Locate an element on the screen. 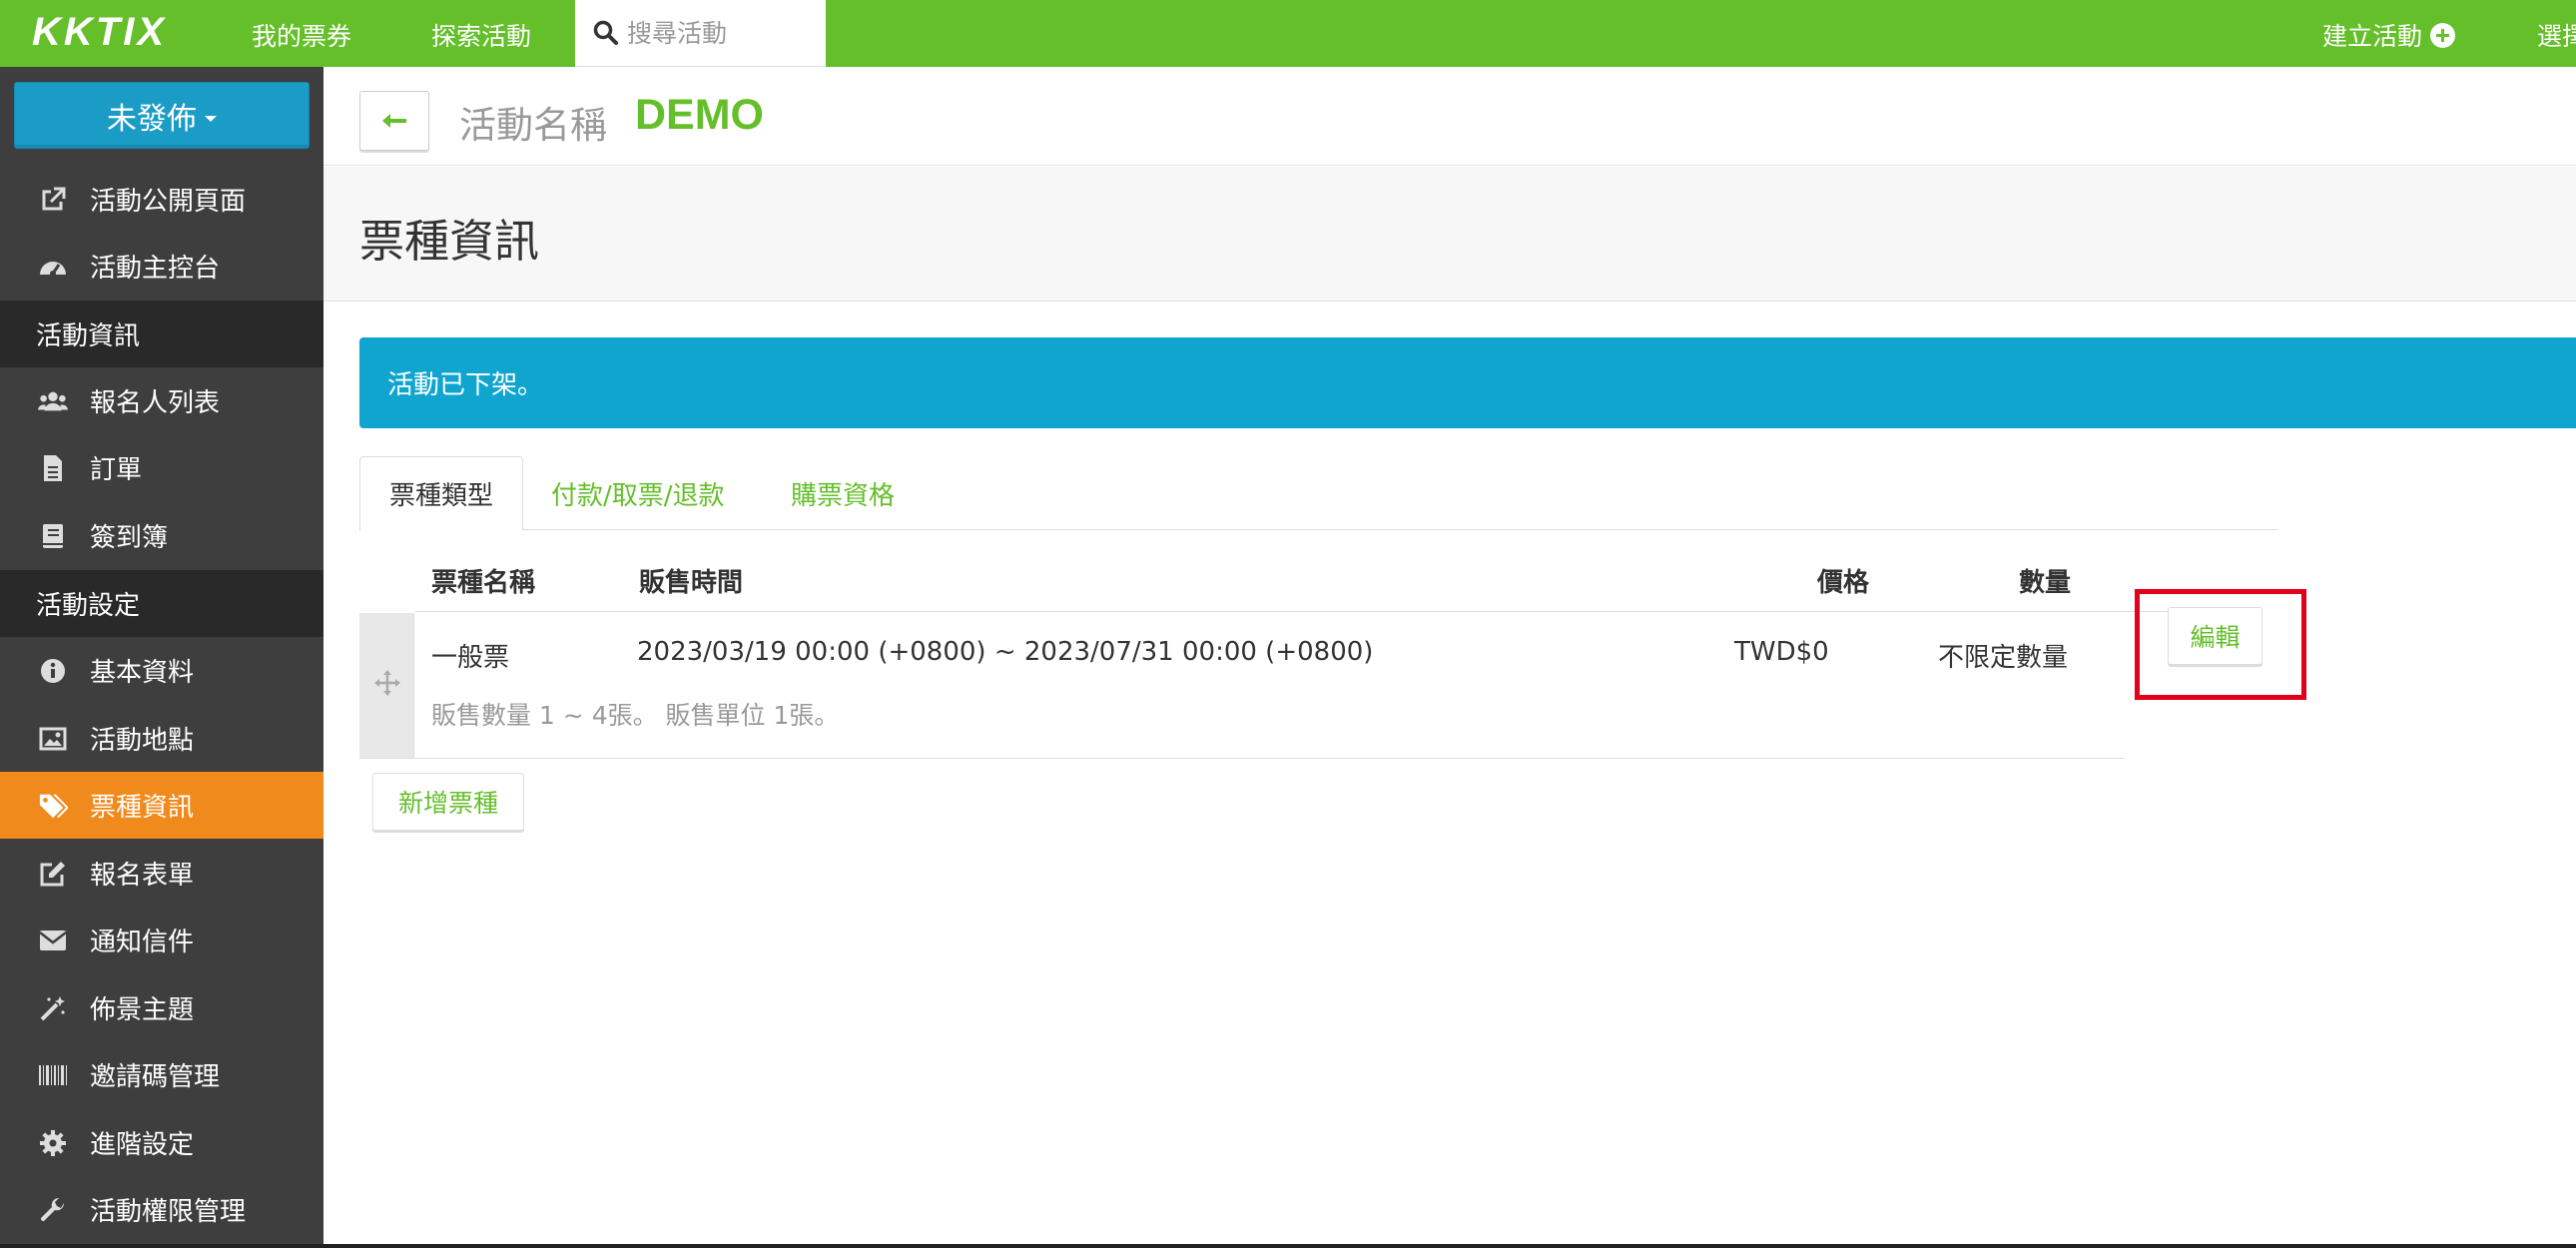 The height and width of the screenshot is (1248, 2576). barcode-icon is located at coordinates (53, 1075).